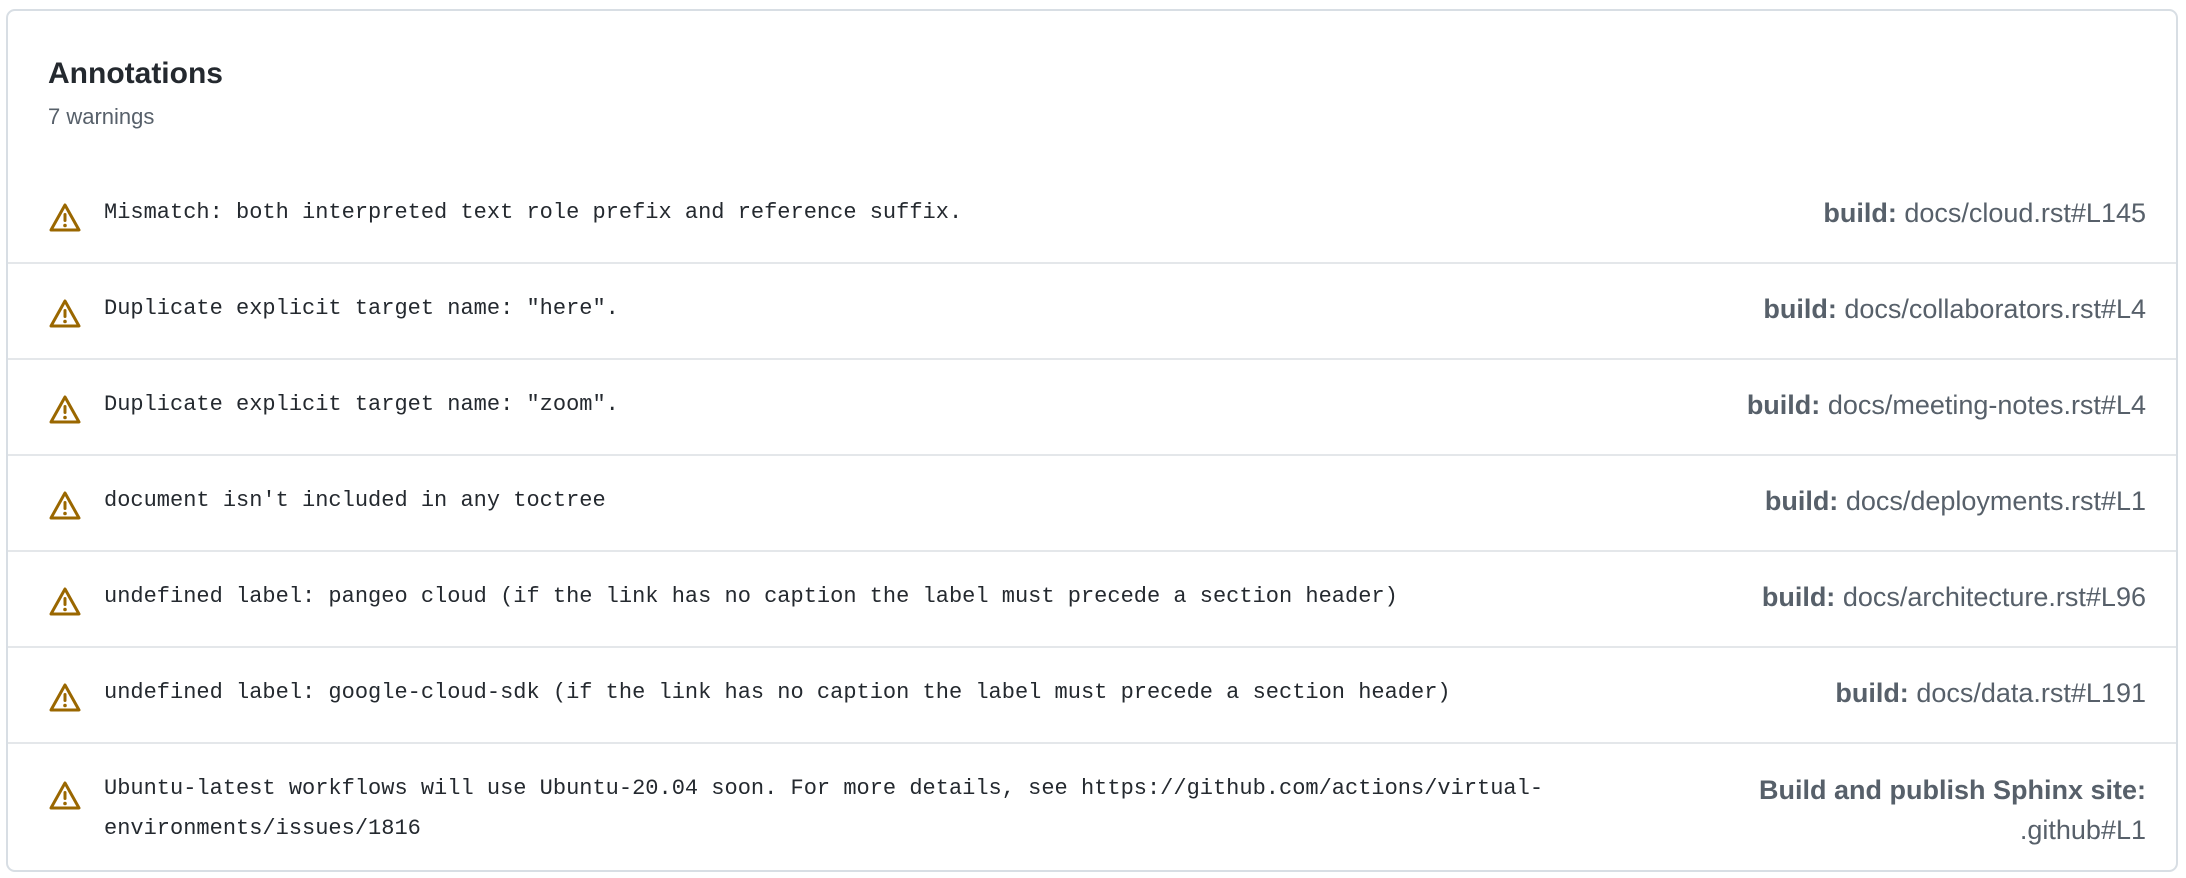 The height and width of the screenshot is (878, 2186). I want to click on annotation-file: .github#L1, so click(2083, 830).